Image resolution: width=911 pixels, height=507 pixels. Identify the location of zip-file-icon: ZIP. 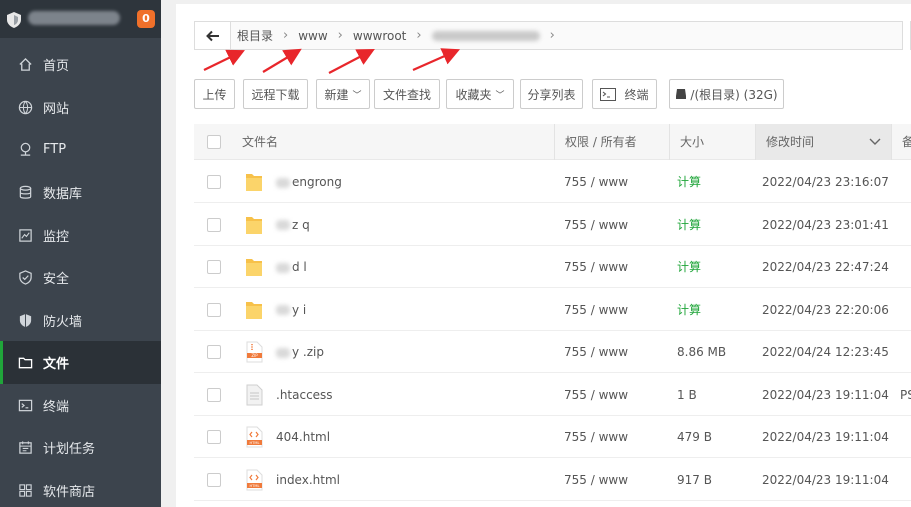
(254, 352).